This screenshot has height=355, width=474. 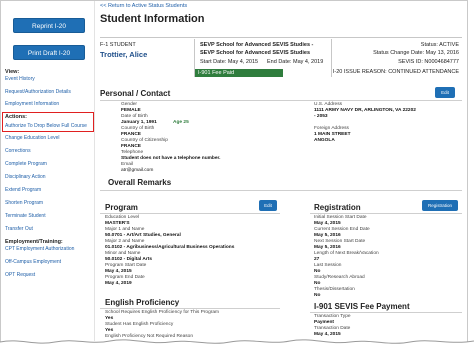 I want to click on initial-session-start-label: Initial Session Start Date, so click(x=340, y=217).